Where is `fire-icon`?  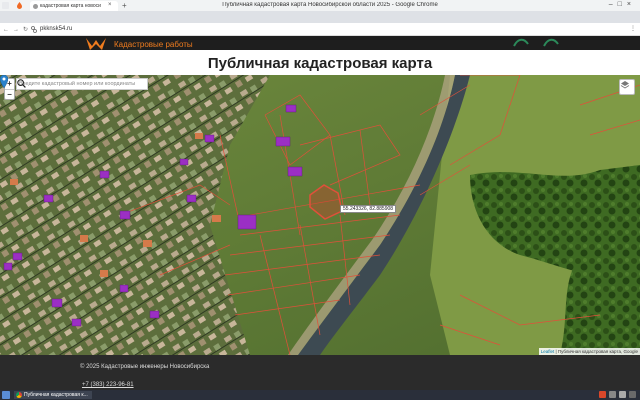 fire-icon is located at coordinates (19, 5).